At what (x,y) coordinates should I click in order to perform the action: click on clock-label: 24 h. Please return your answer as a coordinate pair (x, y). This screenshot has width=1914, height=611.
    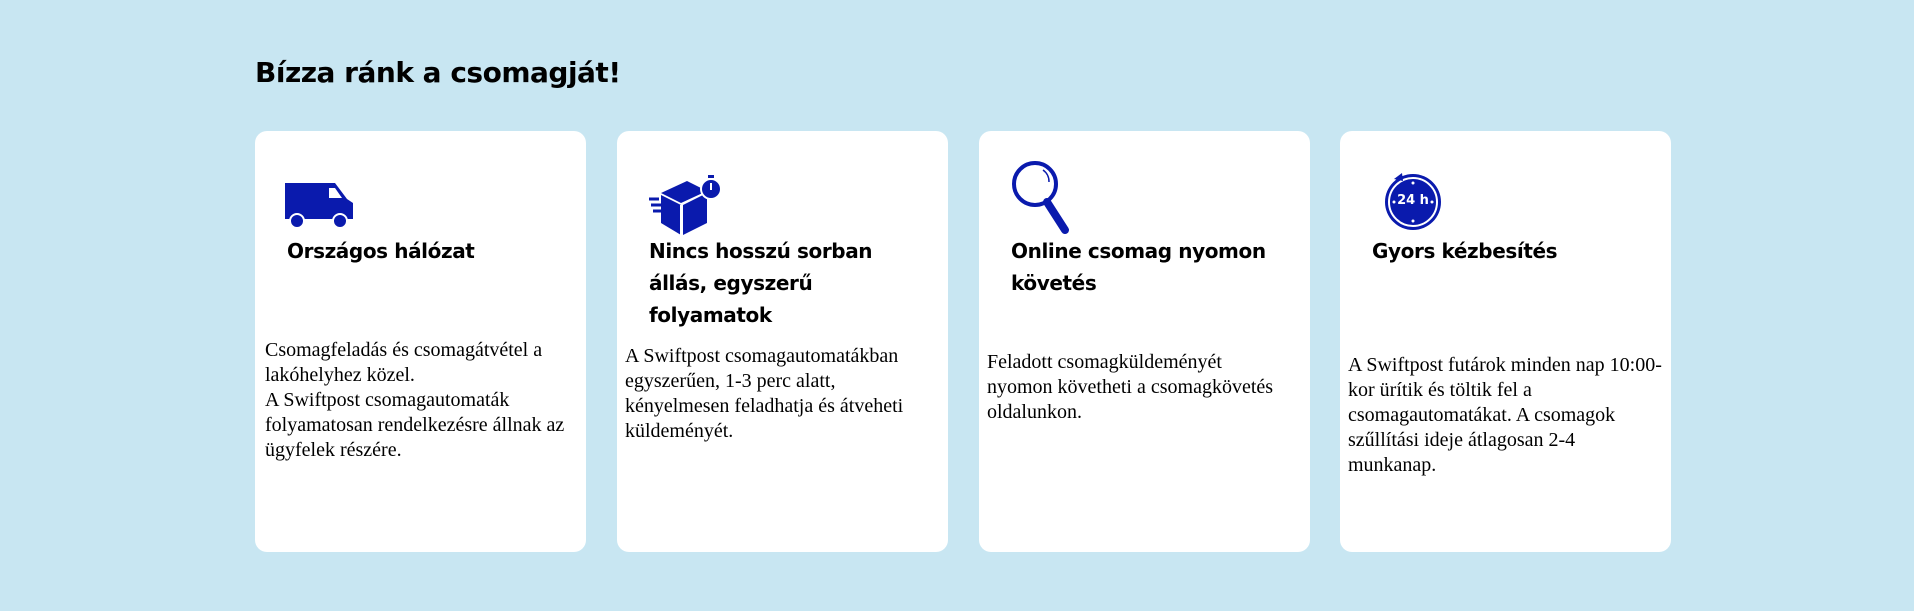
    Looking at the image, I should click on (1413, 200).